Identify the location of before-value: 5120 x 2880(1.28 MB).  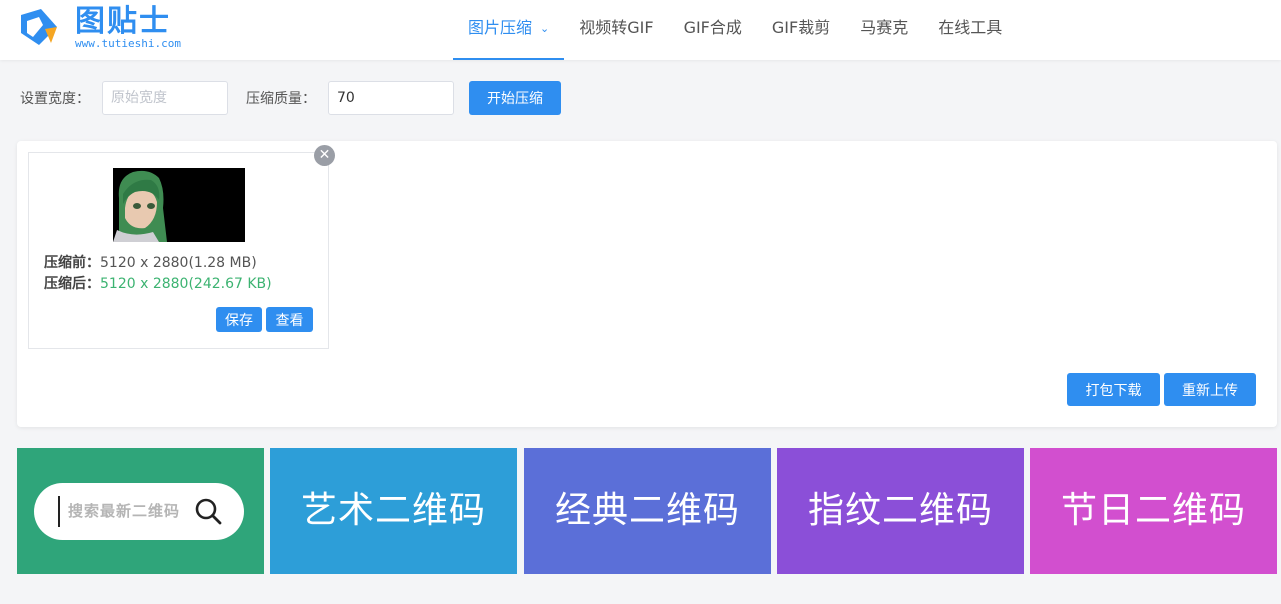
(178, 263).